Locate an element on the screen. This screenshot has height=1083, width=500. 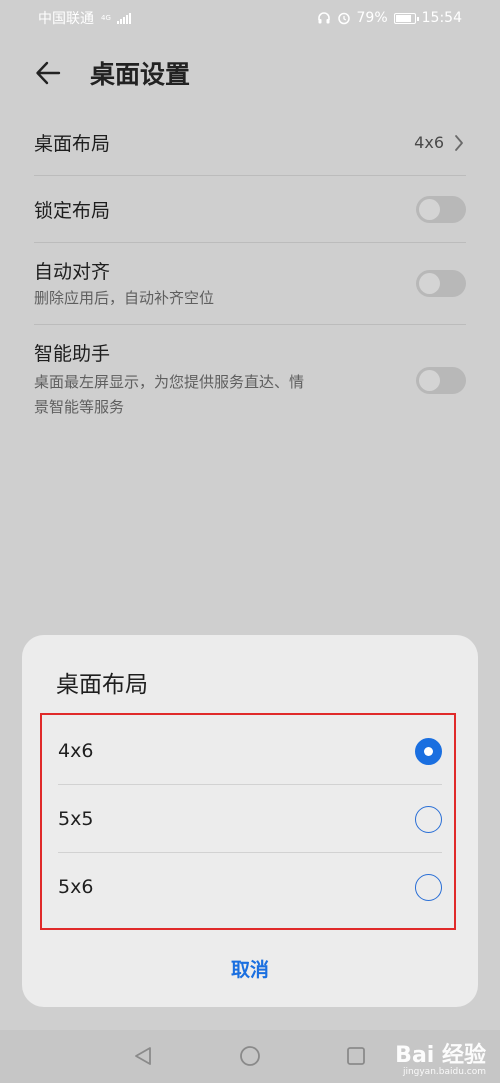
setting-row-assistant: 智能助手 桌面最左屏显示，为您提供服务直达、情 景智能等服务 is located at coordinates (250, 380).